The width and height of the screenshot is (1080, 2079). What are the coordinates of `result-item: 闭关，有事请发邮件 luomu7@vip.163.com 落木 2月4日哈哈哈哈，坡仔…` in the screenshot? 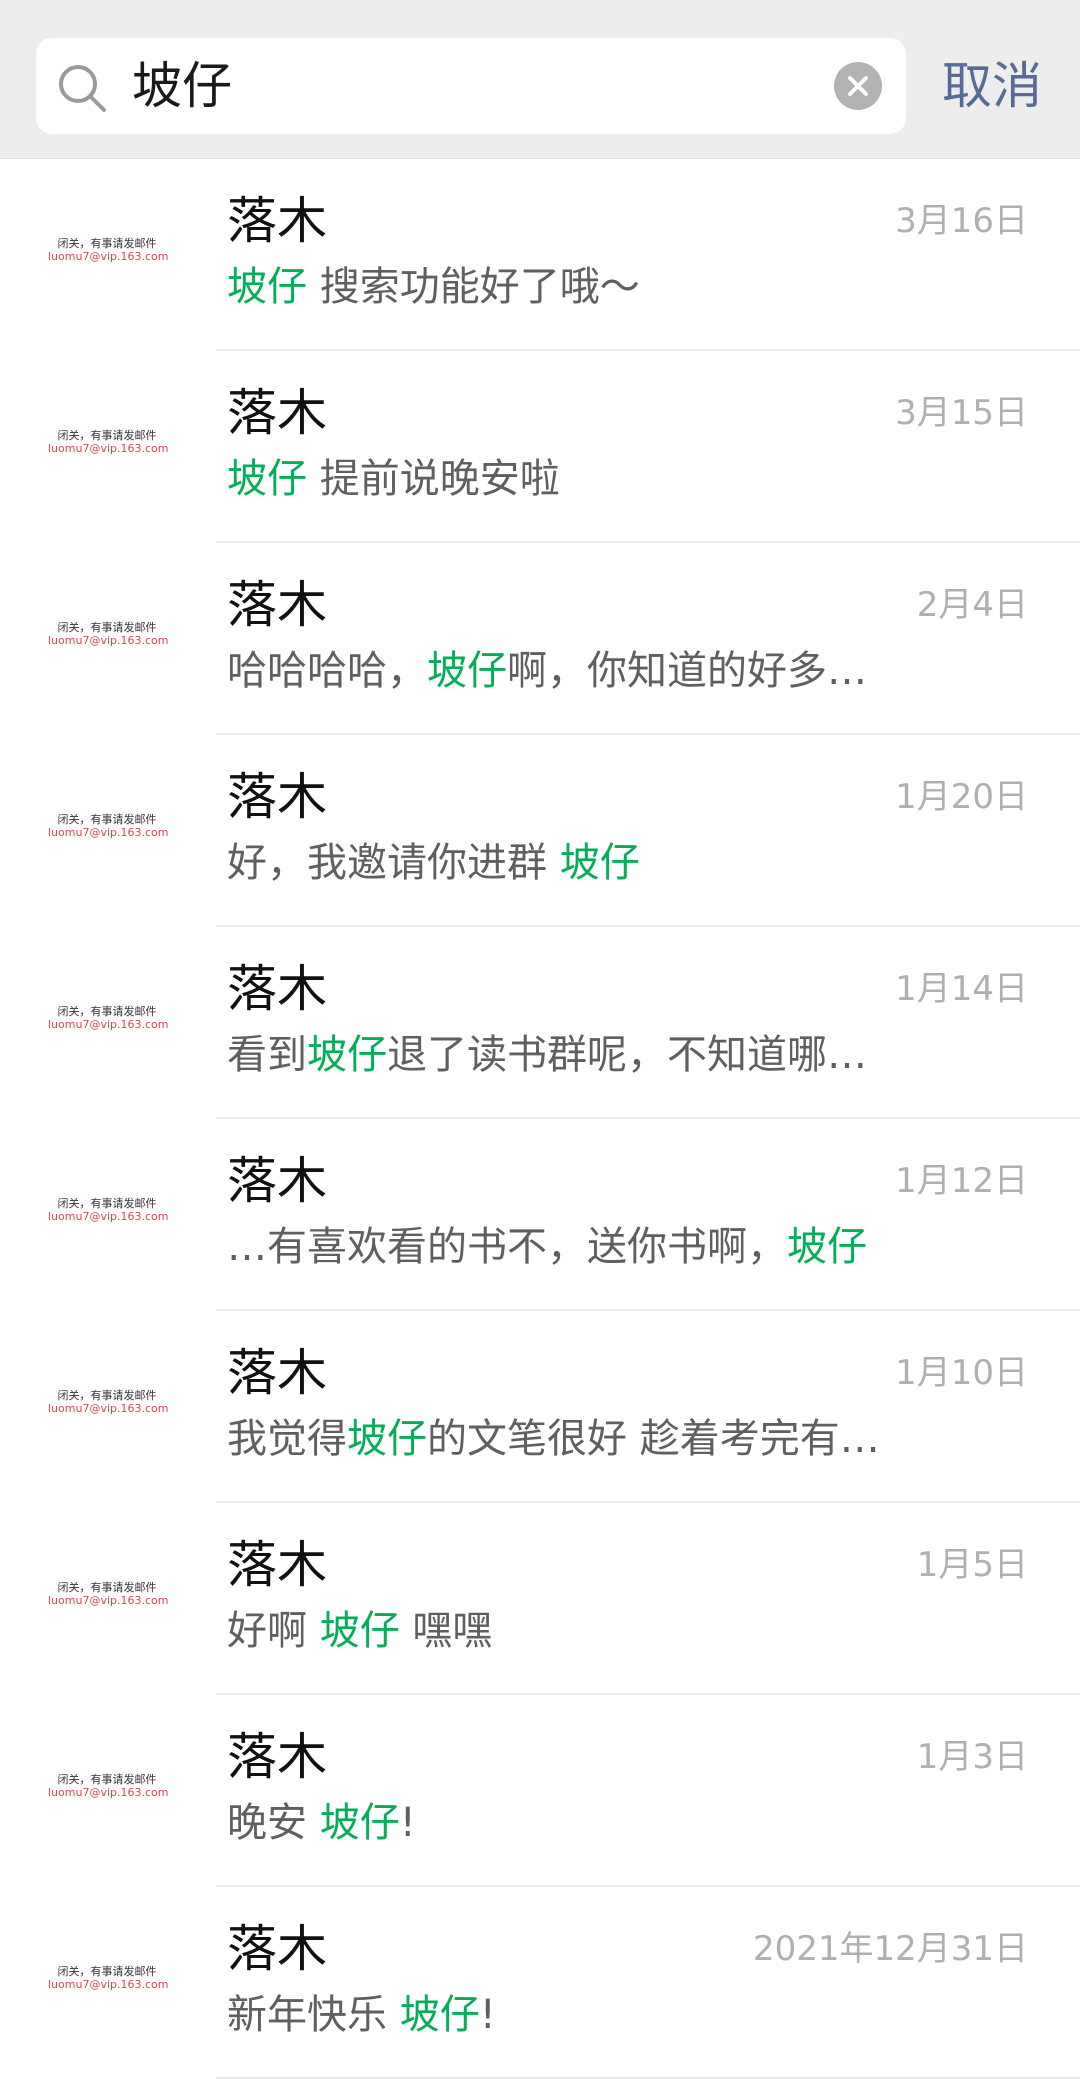 It's located at (540, 639).